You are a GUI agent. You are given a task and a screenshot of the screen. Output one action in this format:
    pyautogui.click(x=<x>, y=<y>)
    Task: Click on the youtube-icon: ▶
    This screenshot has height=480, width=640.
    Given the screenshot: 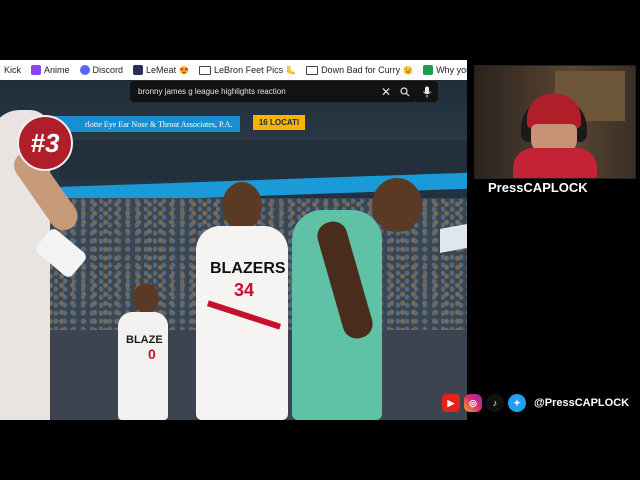 What is the action you would take?
    pyautogui.click(x=451, y=403)
    